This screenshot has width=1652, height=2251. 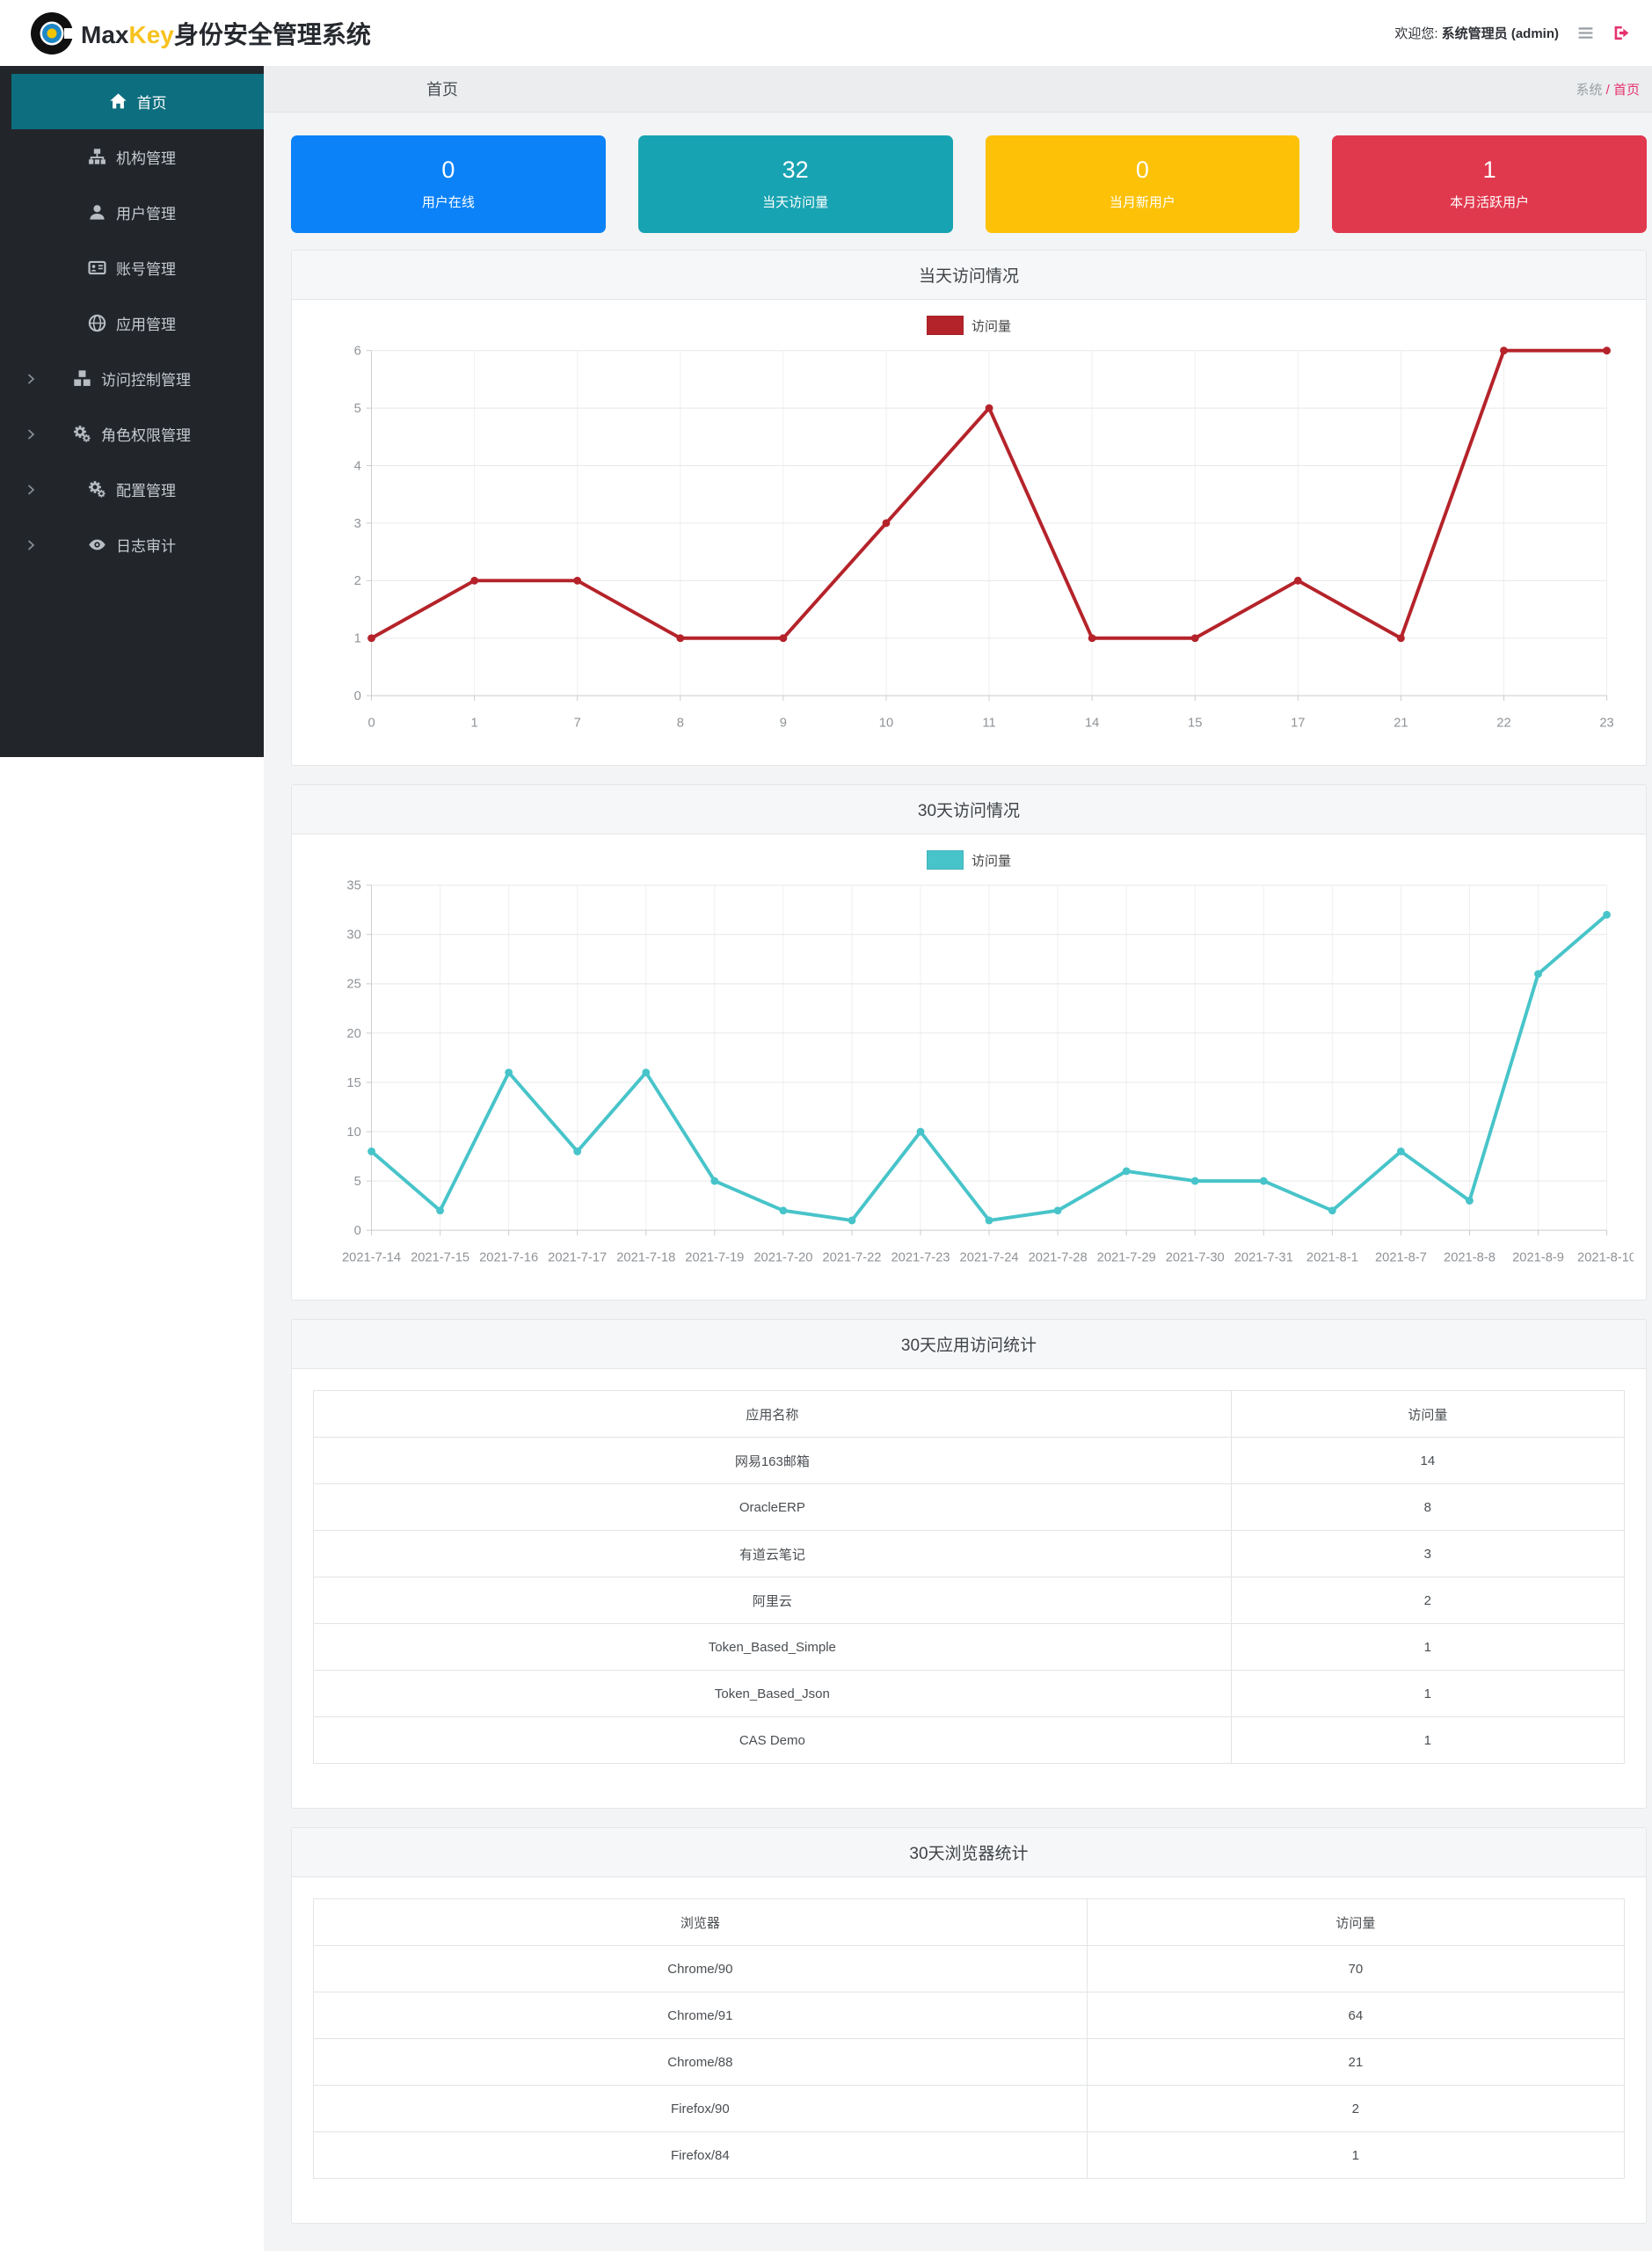 I want to click on sidebar-item-home: 首页, so click(x=137, y=101).